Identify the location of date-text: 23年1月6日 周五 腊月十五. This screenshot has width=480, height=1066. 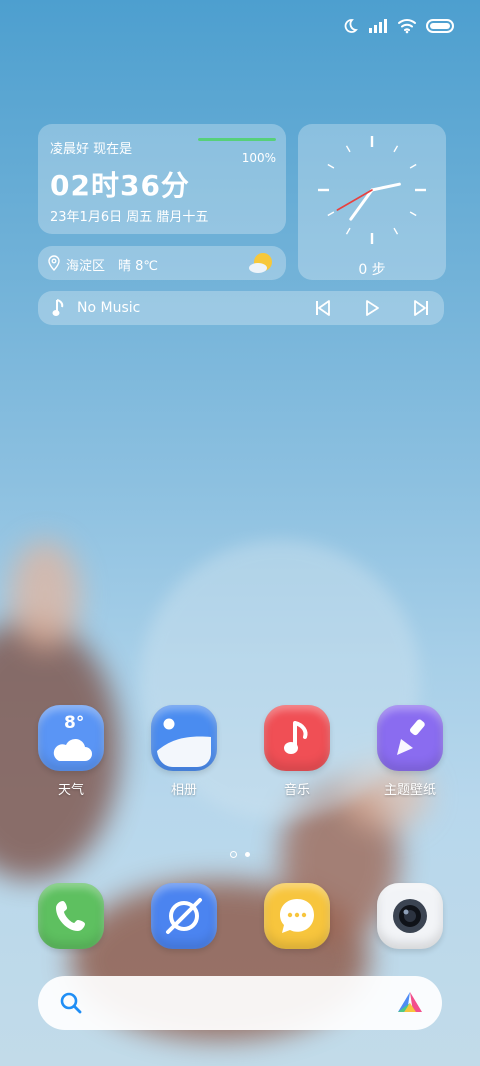
(129, 217).